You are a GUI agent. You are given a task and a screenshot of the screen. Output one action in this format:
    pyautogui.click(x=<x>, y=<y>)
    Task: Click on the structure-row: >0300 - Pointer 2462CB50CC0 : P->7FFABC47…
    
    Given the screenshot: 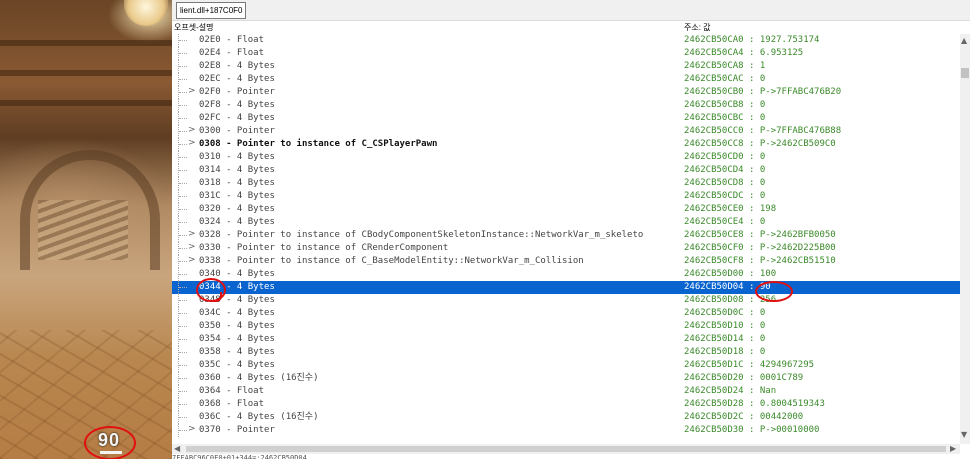 What is the action you would take?
    pyautogui.click(x=566, y=131)
    